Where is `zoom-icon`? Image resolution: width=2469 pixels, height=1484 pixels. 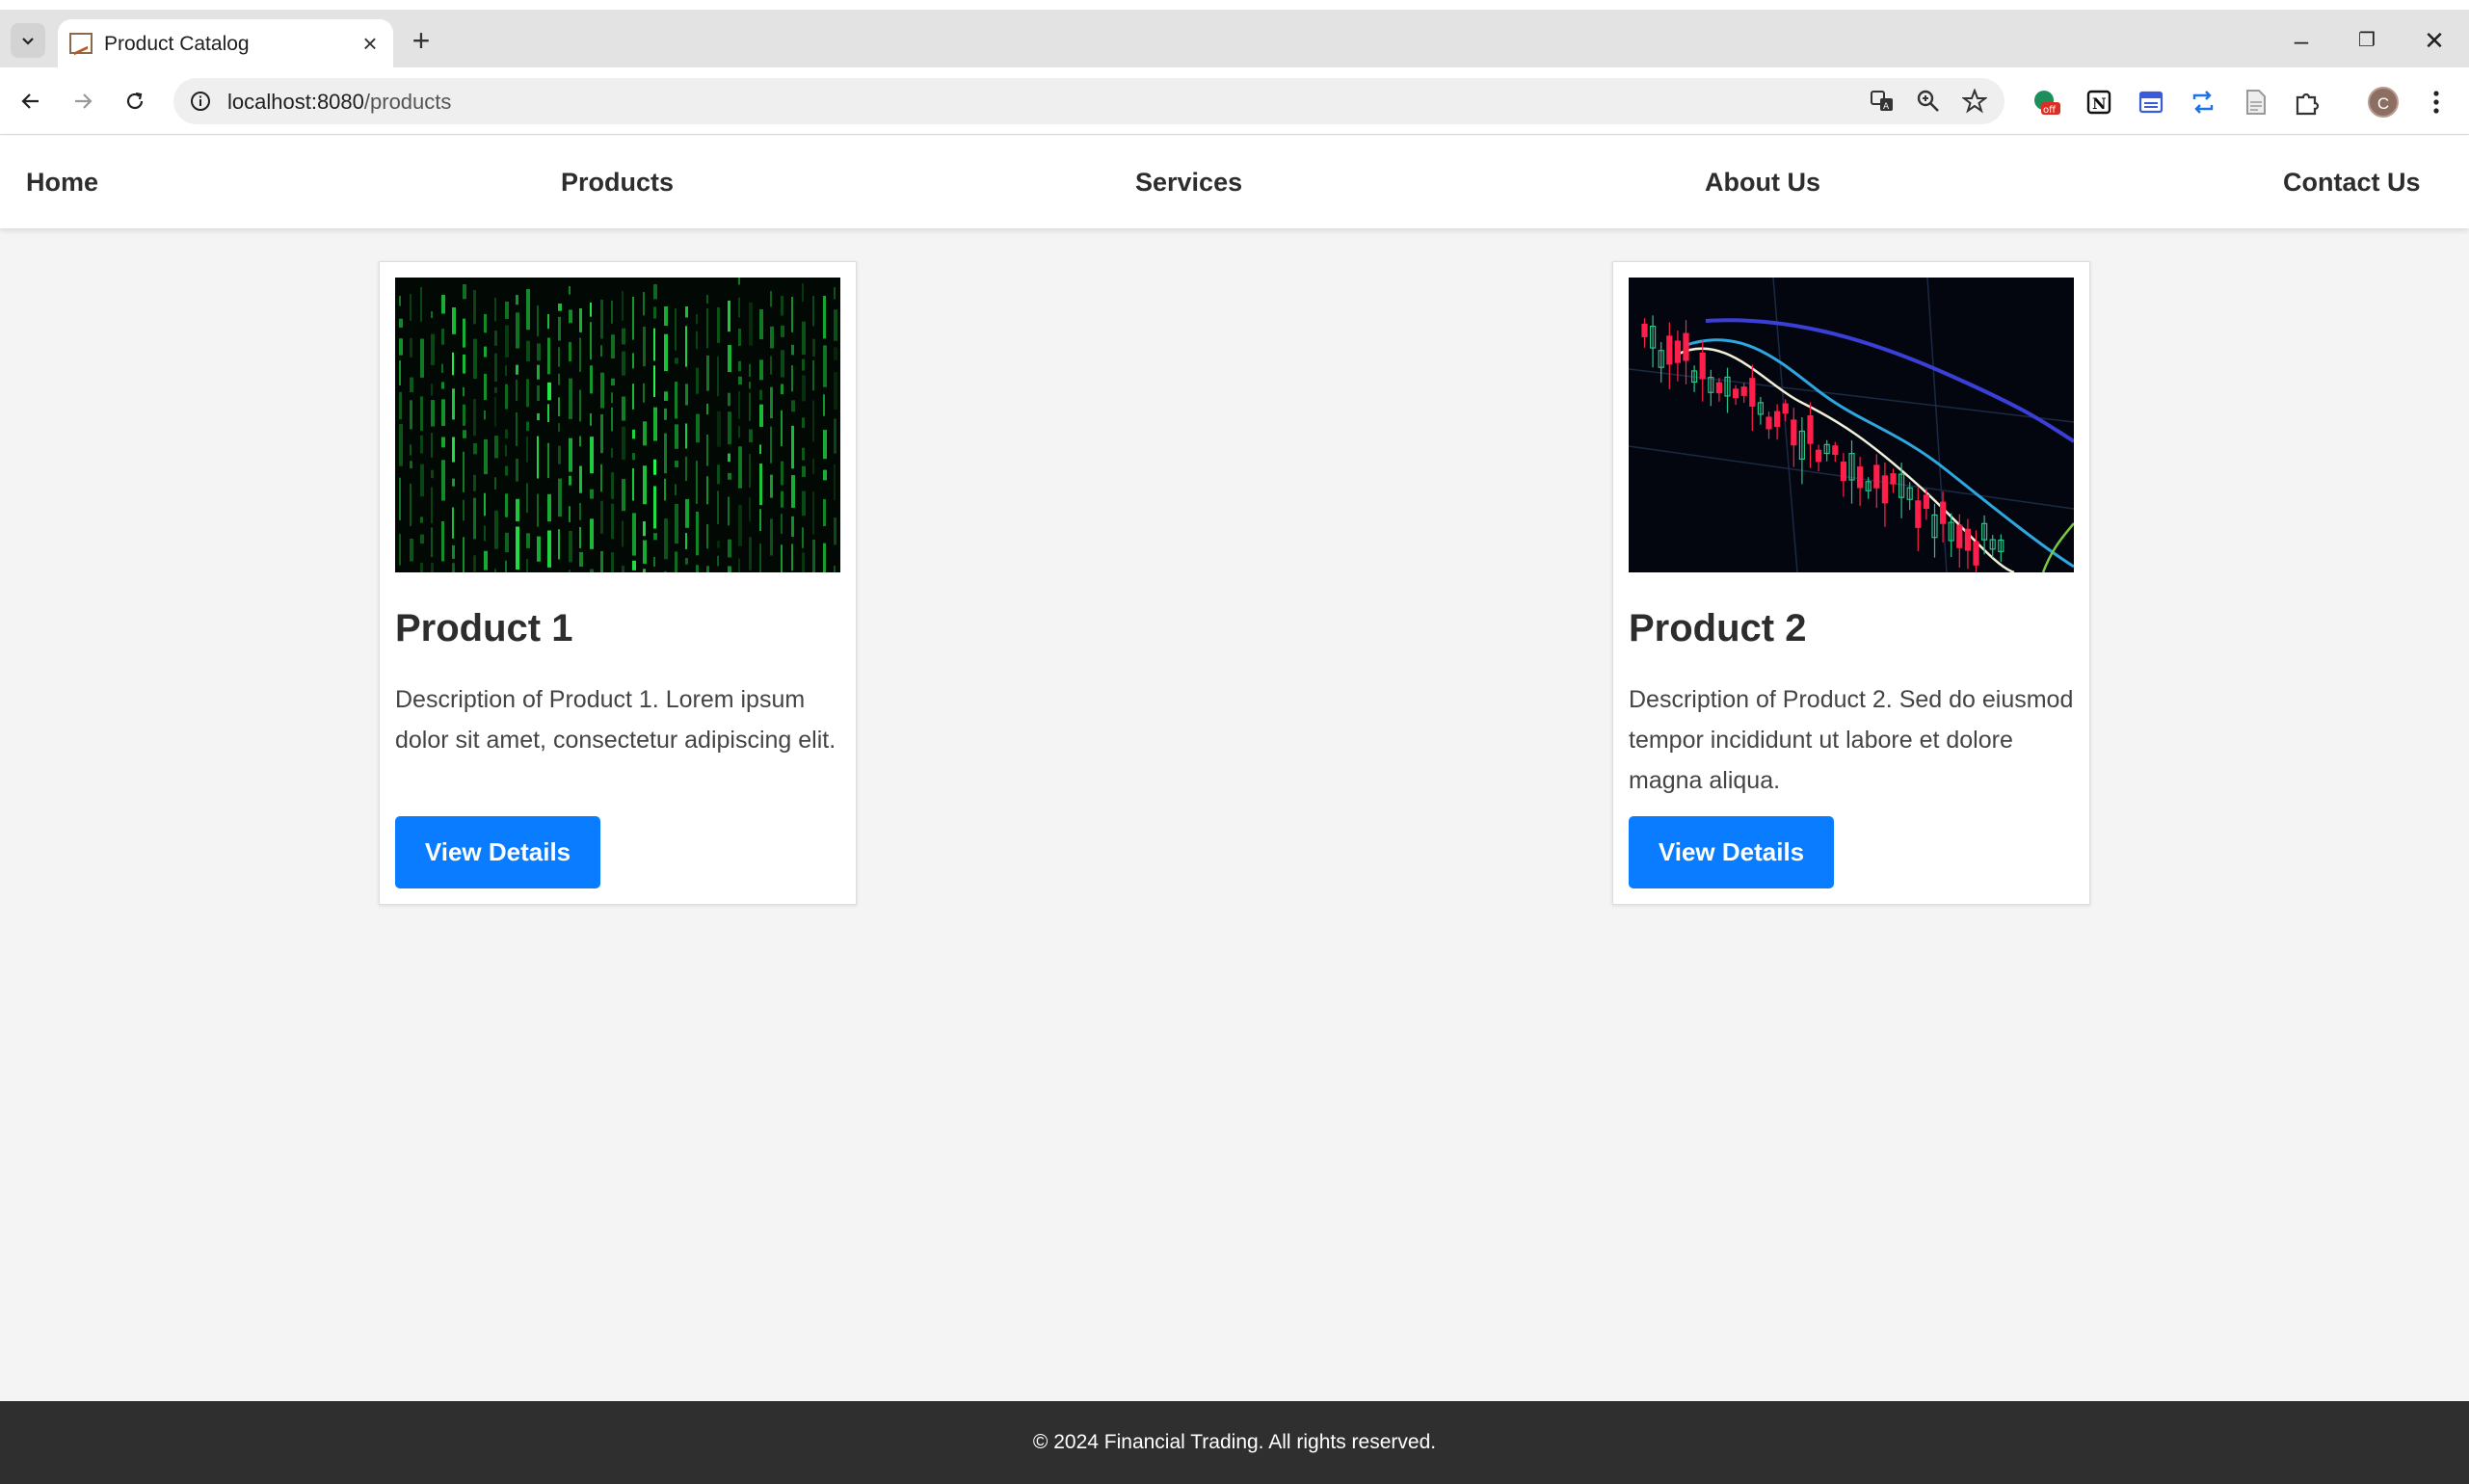
zoom-icon is located at coordinates (1928, 101).